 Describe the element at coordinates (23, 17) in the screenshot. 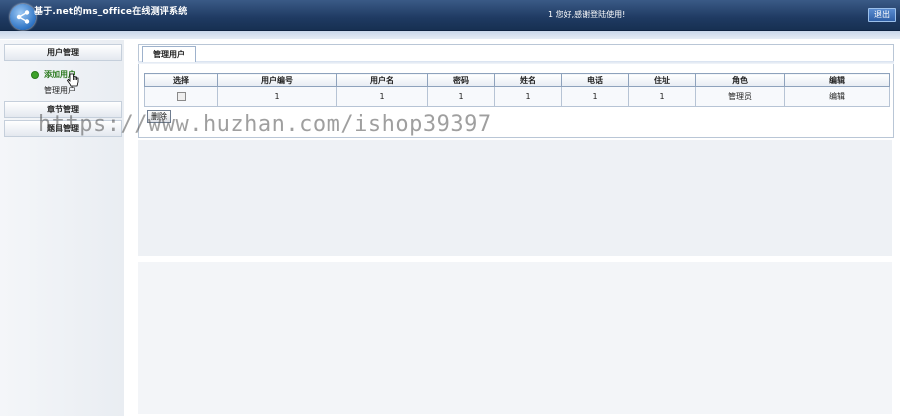

I see `share-logo-icon` at that location.